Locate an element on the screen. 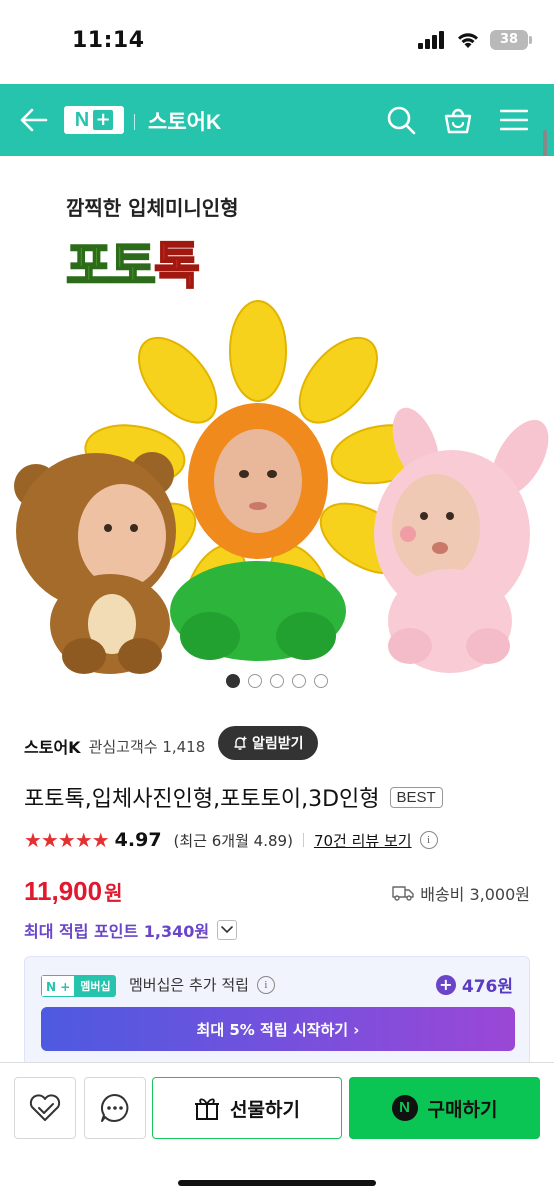 This screenshot has height=1200, width=554. heart-check-icon is located at coordinates (45, 1107).